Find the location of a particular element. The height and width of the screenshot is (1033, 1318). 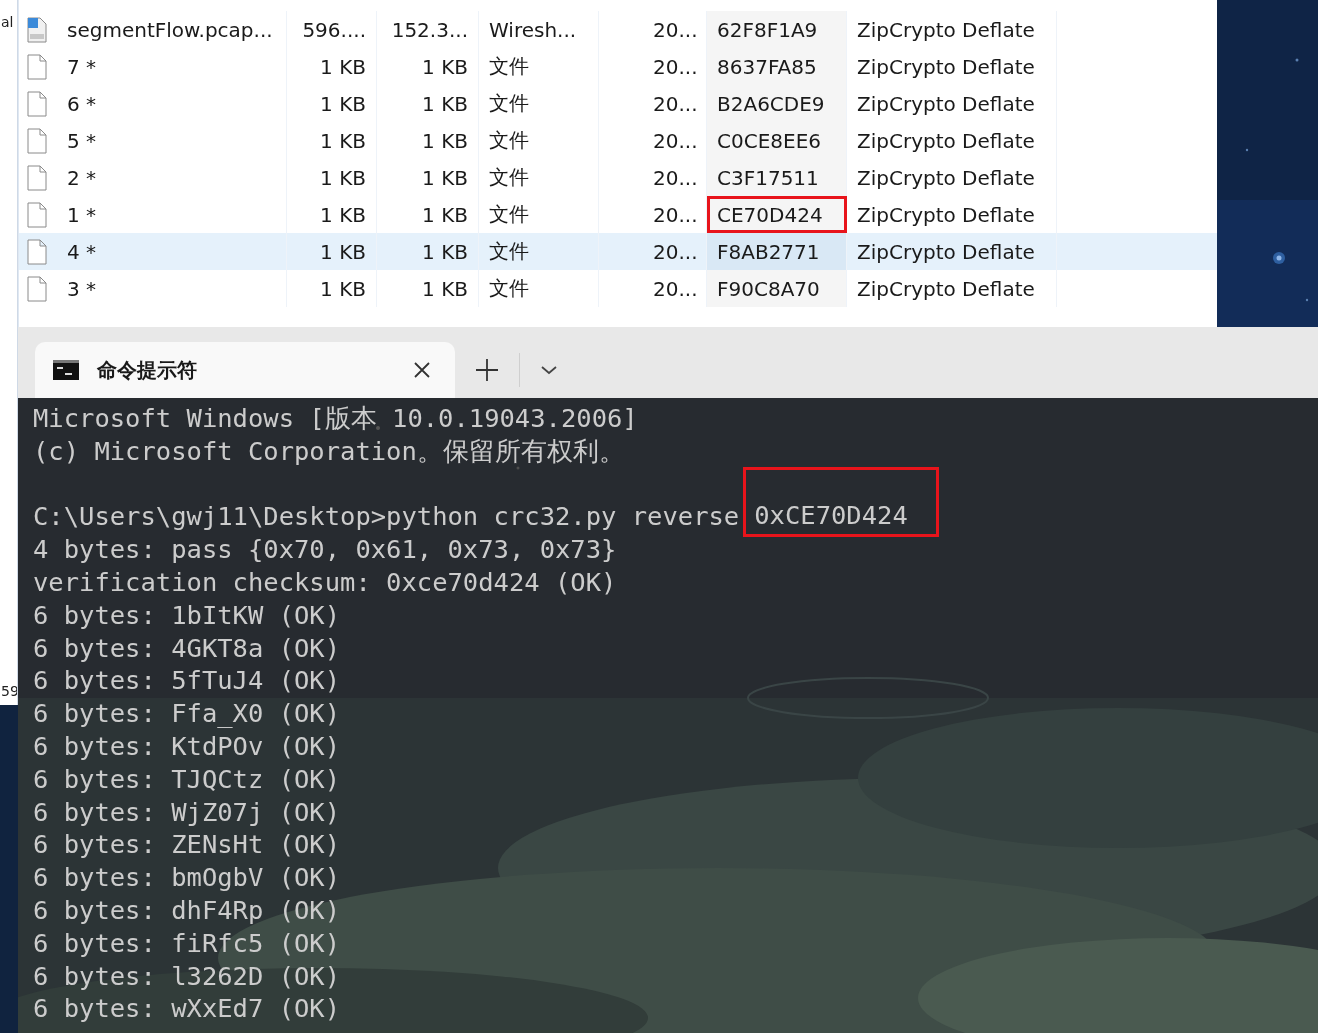

console-line: 6 bytes: TJQCtz (OK) is located at coordinates (187, 779).